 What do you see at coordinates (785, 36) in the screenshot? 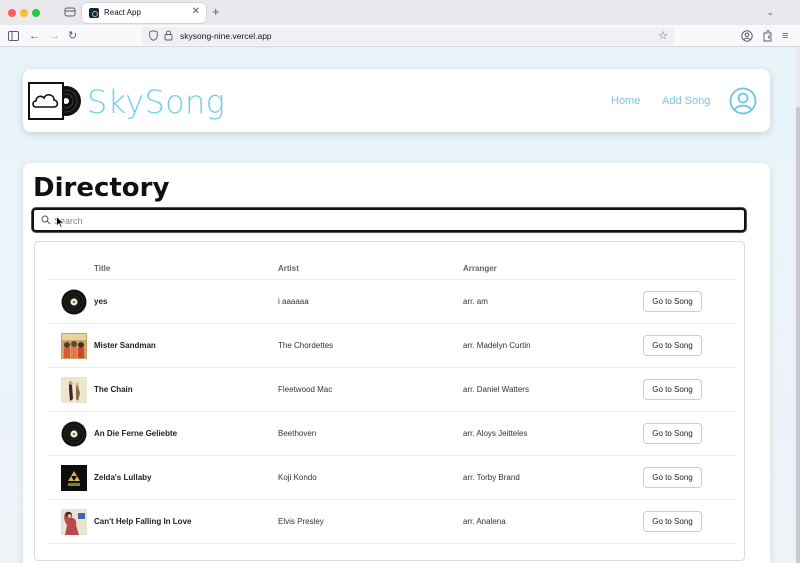
I see `menu-icon: ≡` at bounding box center [785, 36].